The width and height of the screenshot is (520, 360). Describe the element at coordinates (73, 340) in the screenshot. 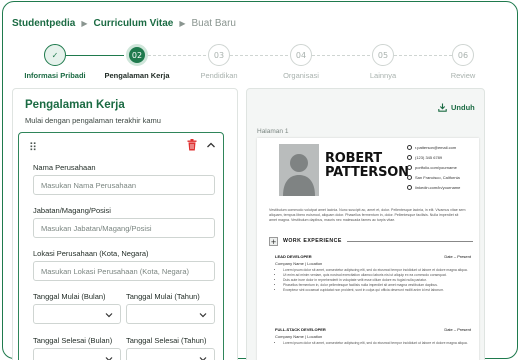

I see `end-month-label: Tanggal Selesai (Bulan)` at that location.